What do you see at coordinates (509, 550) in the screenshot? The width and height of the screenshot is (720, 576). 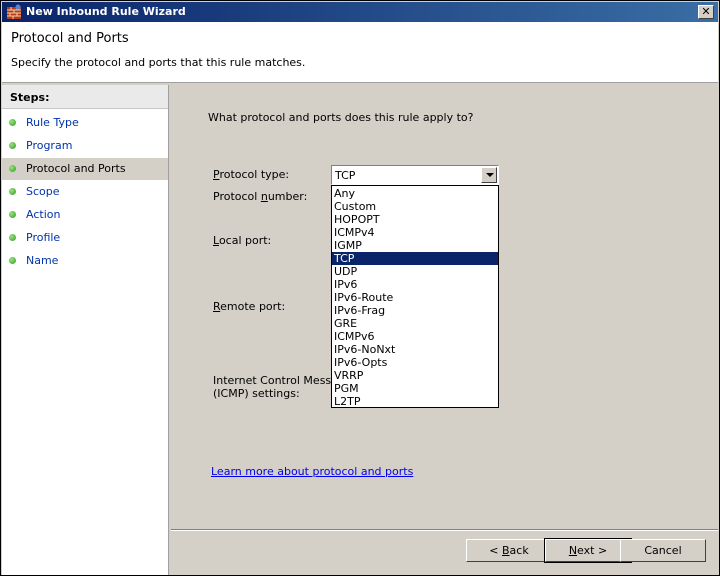 I see `back-button: < Back` at bounding box center [509, 550].